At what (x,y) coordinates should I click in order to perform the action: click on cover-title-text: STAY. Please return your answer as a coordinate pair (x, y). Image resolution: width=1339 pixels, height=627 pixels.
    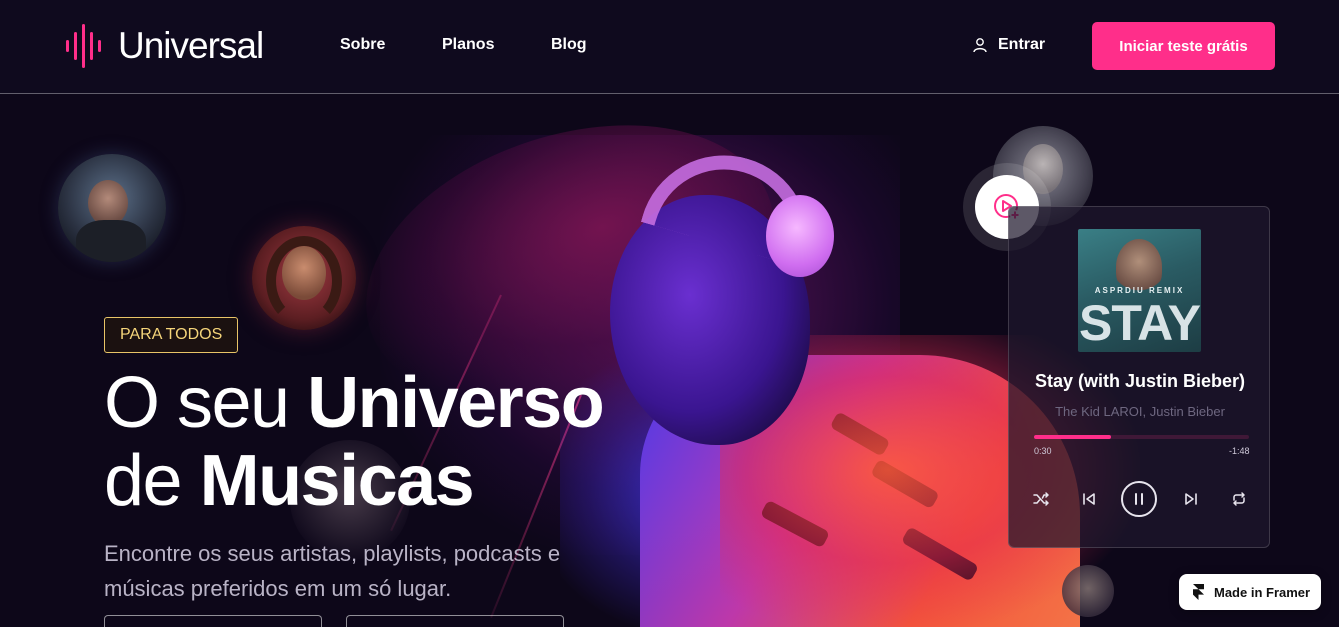
    Looking at the image, I should click on (1139, 323).